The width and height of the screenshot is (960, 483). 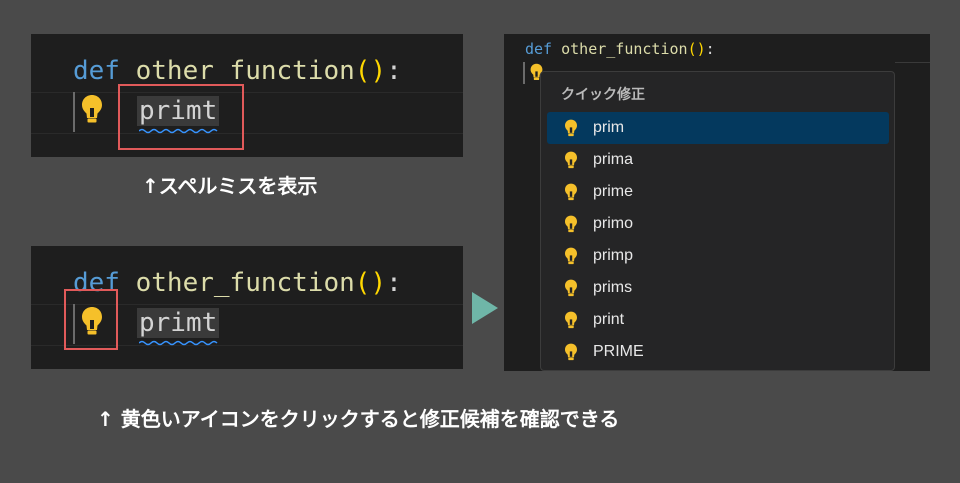 What do you see at coordinates (718, 256) in the screenshot?
I see `quick-fix-item: primp` at bounding box center [718, 256].